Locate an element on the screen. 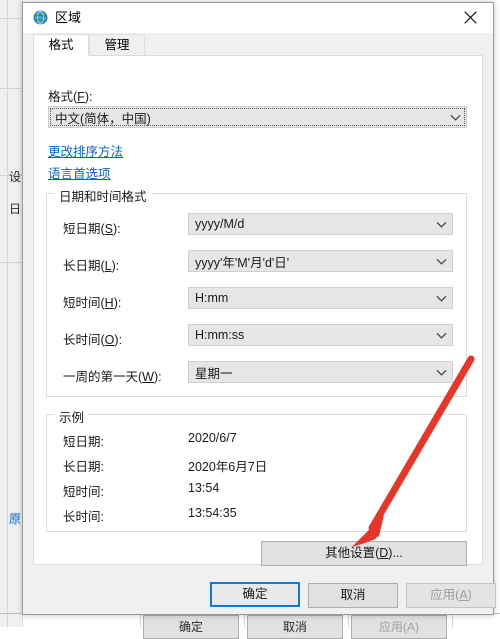 Image resolution: width=500 pixels, height=639 pixels. sample-group-title: 示例 is located at coordinates (72, 416).